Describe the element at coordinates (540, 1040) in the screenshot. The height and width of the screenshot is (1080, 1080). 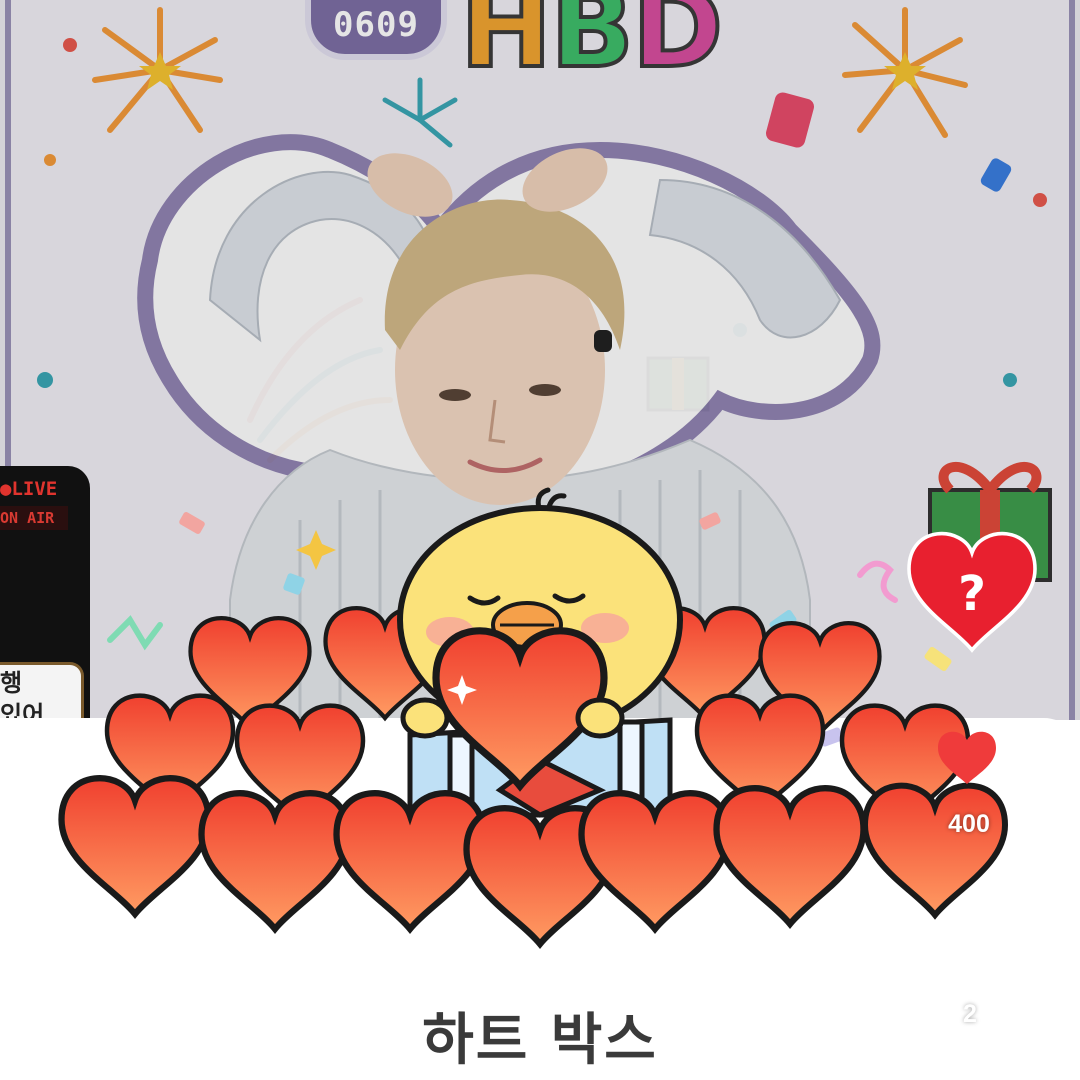
I see `item-title: 하트 박스` at that location.